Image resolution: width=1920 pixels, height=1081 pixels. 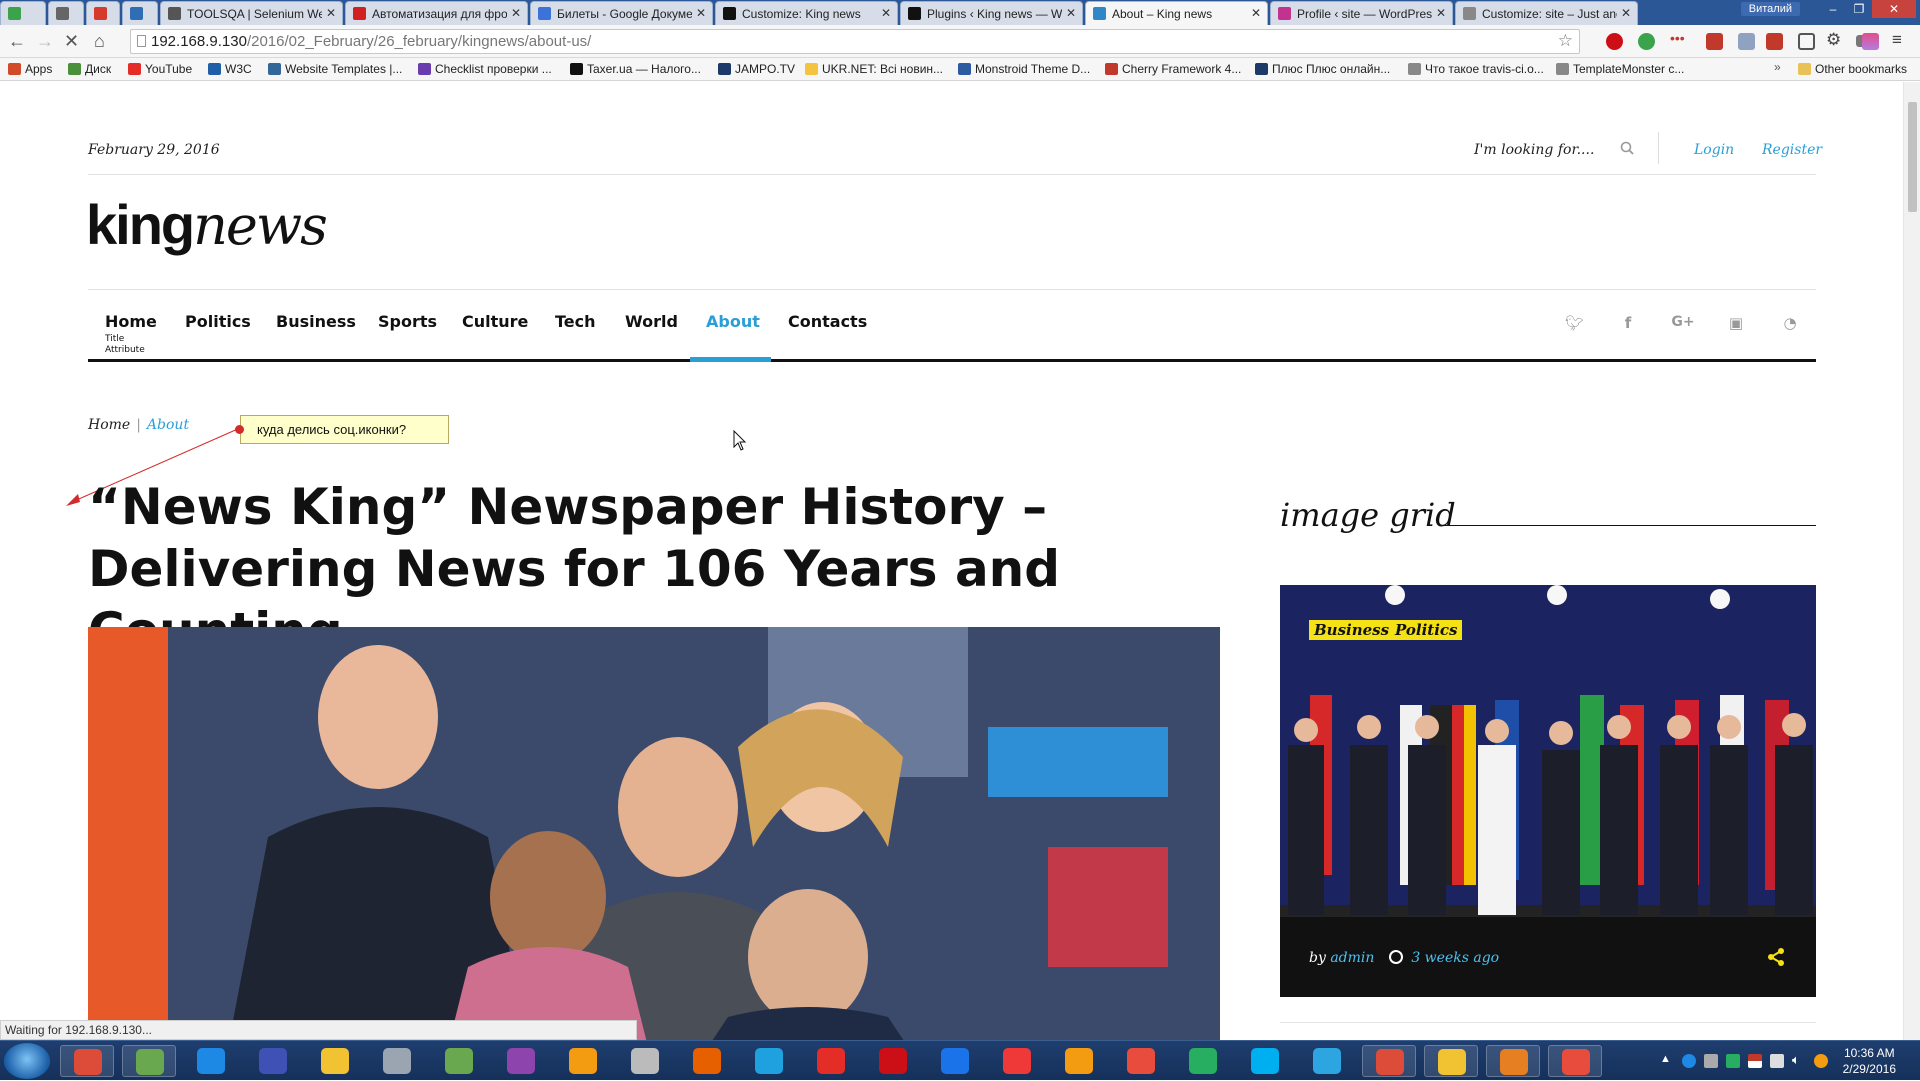 I want to click on taskbar-app-skype-s, so click(x=211, y=1061).